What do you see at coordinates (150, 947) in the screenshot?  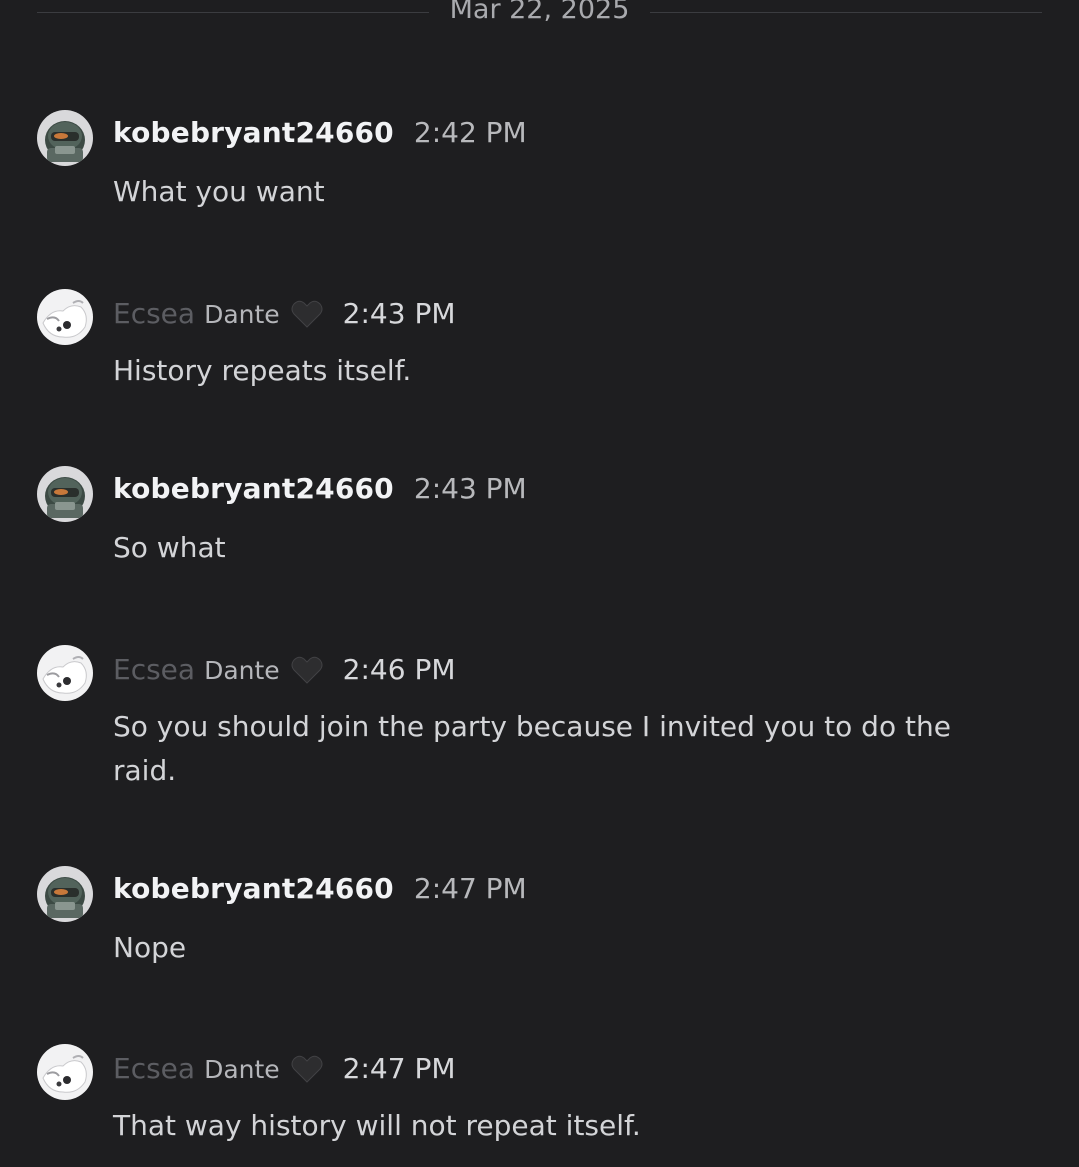 I see `message-content: Nope` at bounding box center [150, 947].